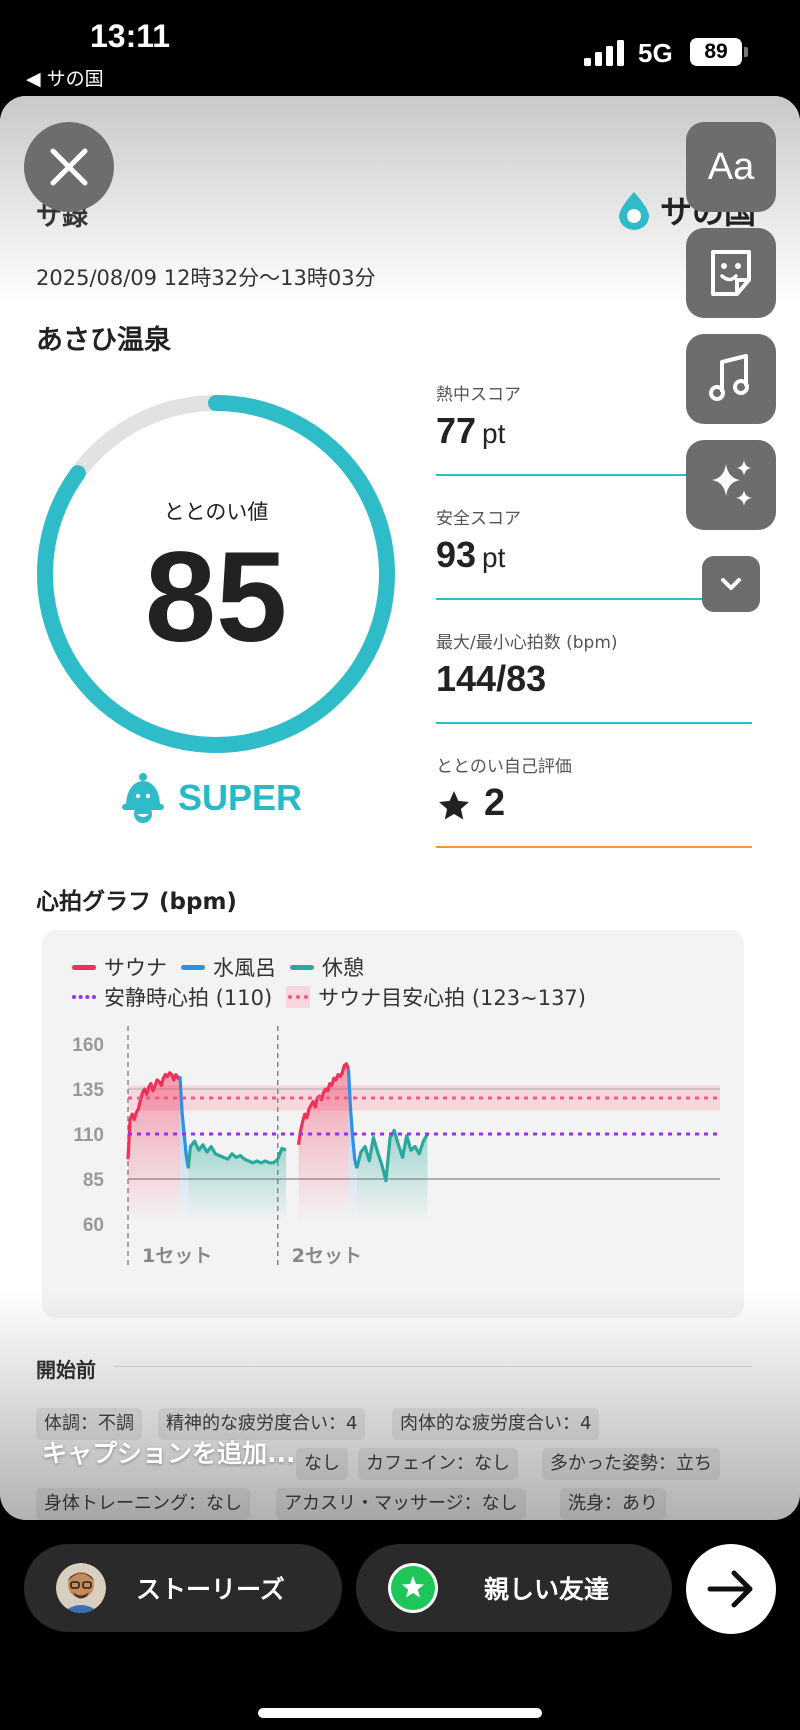 This screenshot has height=1730, width=800. I want to click on body-wash-chip: 洗身：あり, so click(613, 1504).